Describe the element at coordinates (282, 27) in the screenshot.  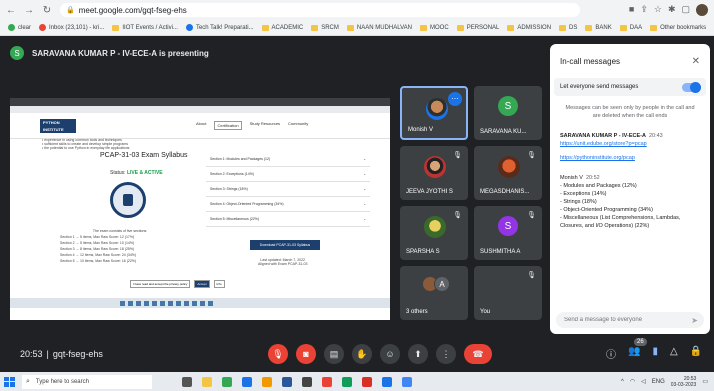
I see `bookmark-item: ACADEMIC` at that location.